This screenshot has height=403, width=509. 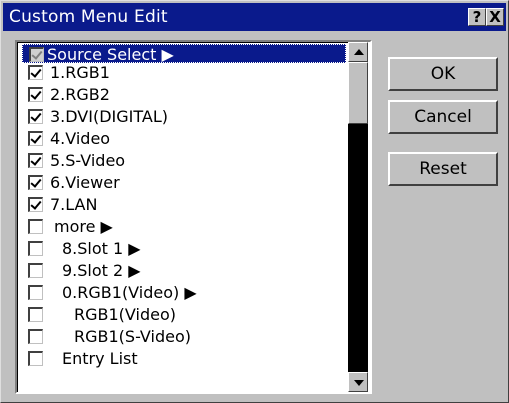 I want to click on list-item-entry-list: Entry List, so click(x=184, y=358).